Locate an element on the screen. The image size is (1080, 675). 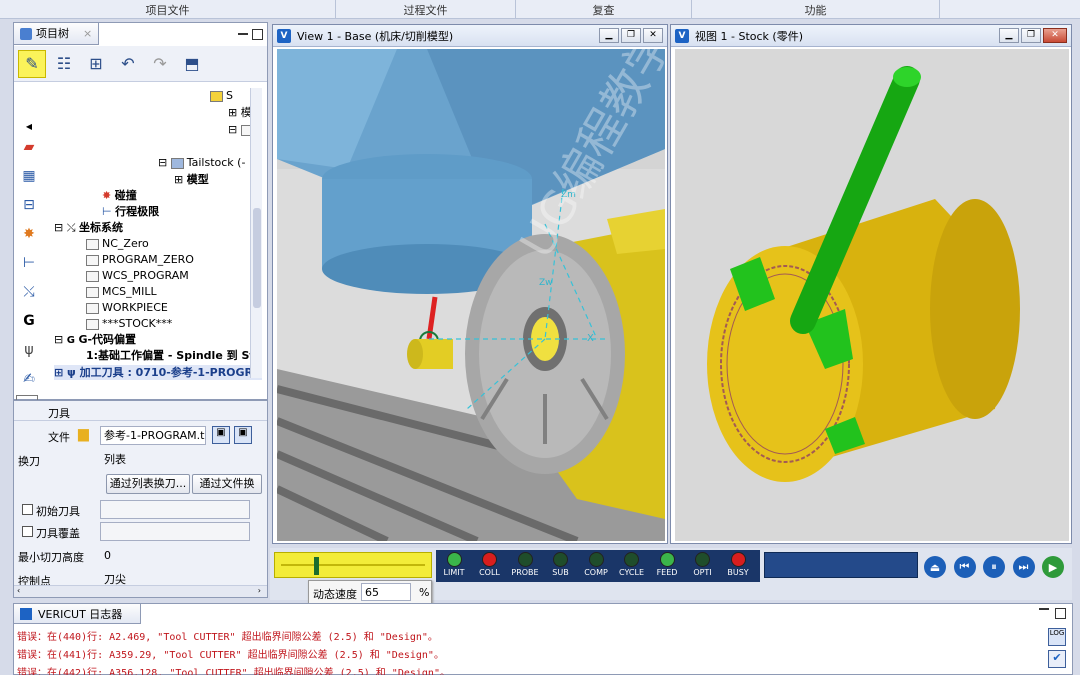
undo-icon: ↶ is located at coordinates (128, 64).